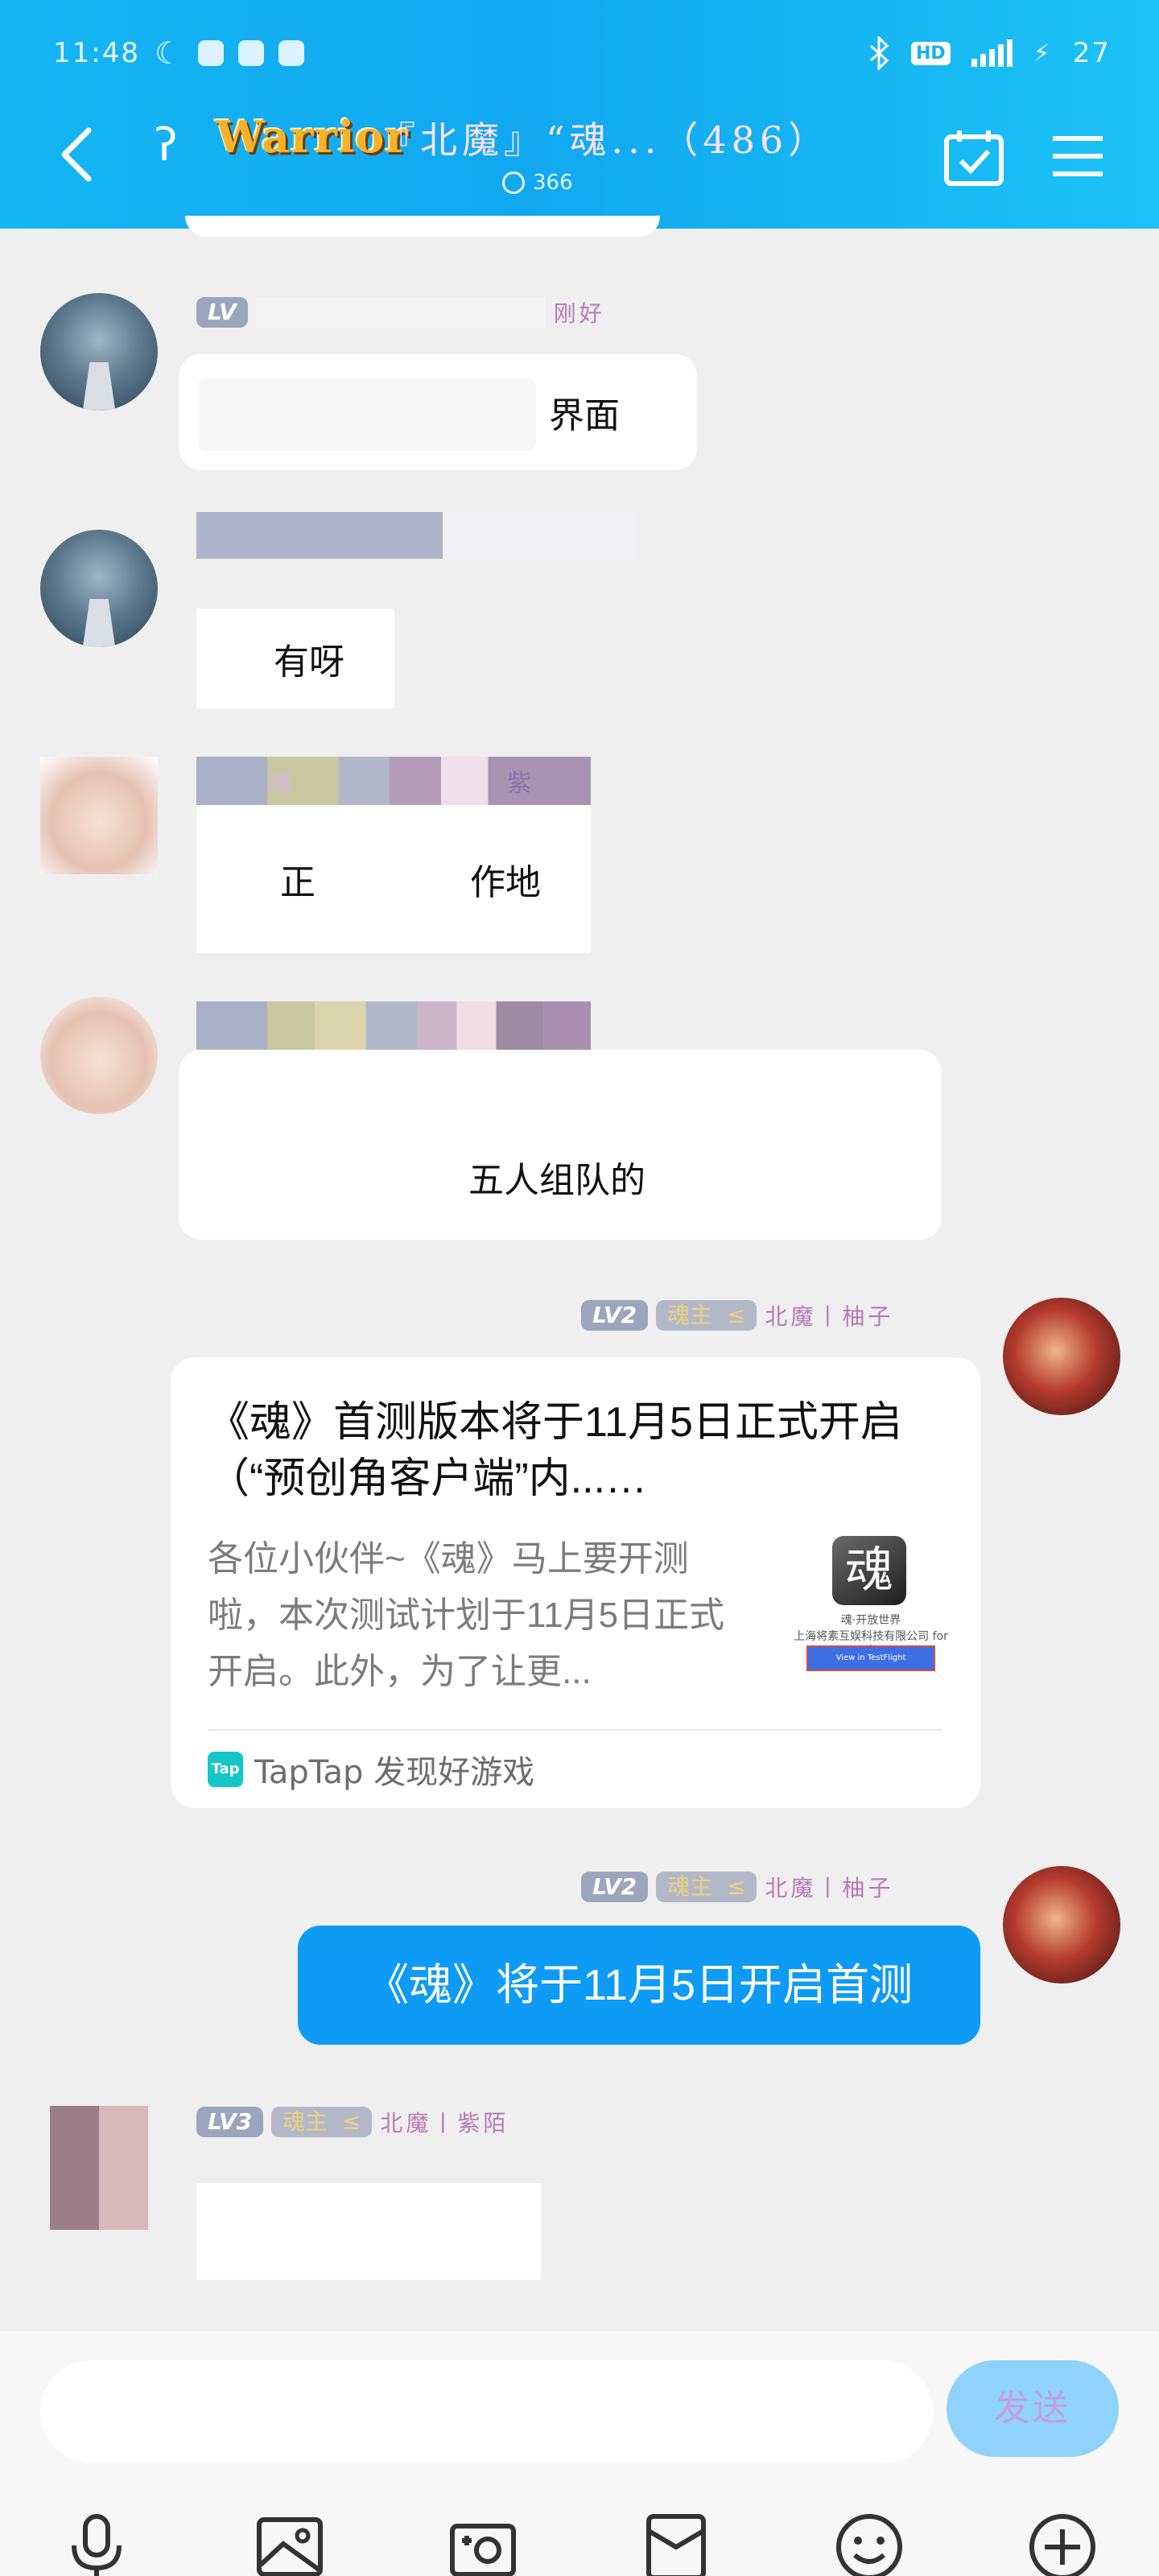 Image resolution: width=1159 pixels, height=2576 pixels. I want to click on menu-icon, so click(1077, 156).